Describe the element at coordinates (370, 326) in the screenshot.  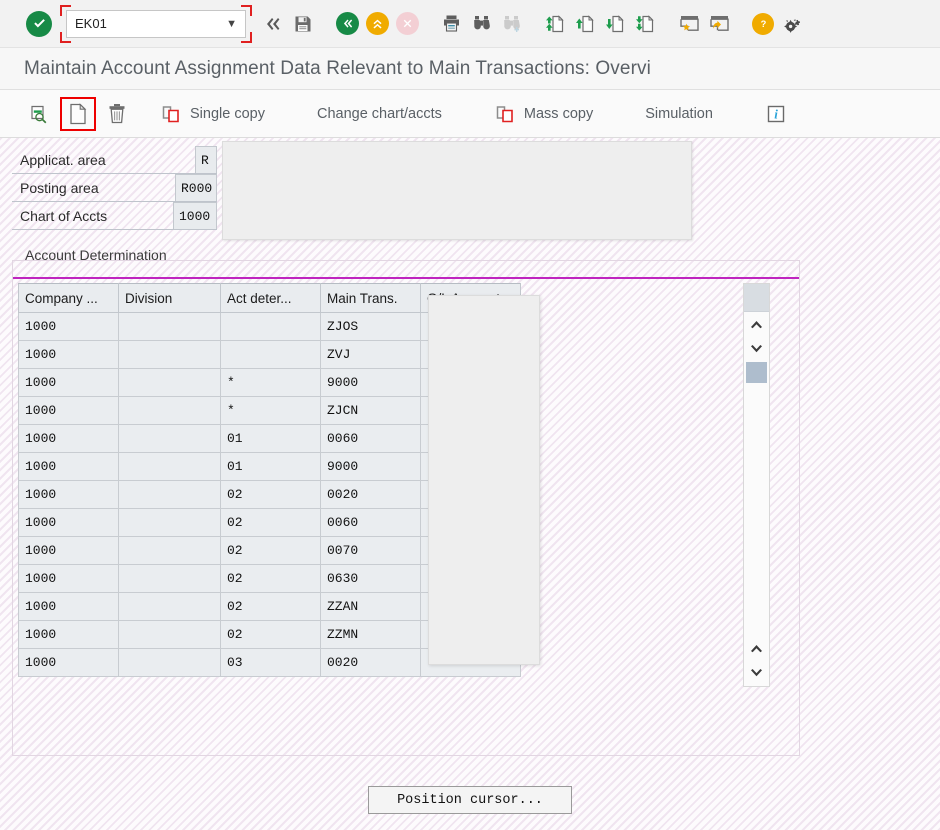
I see `cell-main-trans: ZJOS` at that location.